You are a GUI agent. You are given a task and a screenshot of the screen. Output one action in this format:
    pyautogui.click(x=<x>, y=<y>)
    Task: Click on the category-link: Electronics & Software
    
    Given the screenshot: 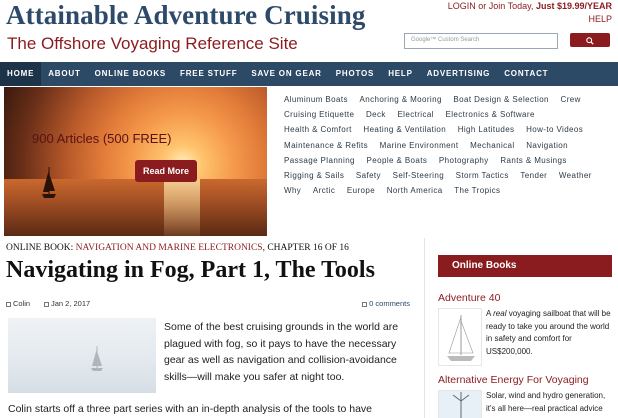 What is the action you would take?
    pyautogui.click(x=490, y=114)
    